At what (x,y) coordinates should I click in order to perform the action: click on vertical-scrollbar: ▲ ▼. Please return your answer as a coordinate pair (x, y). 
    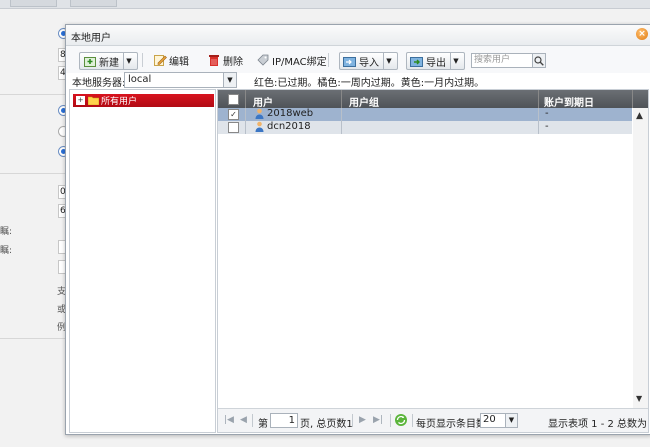
    Looking at the image, I should click on (640, 258).